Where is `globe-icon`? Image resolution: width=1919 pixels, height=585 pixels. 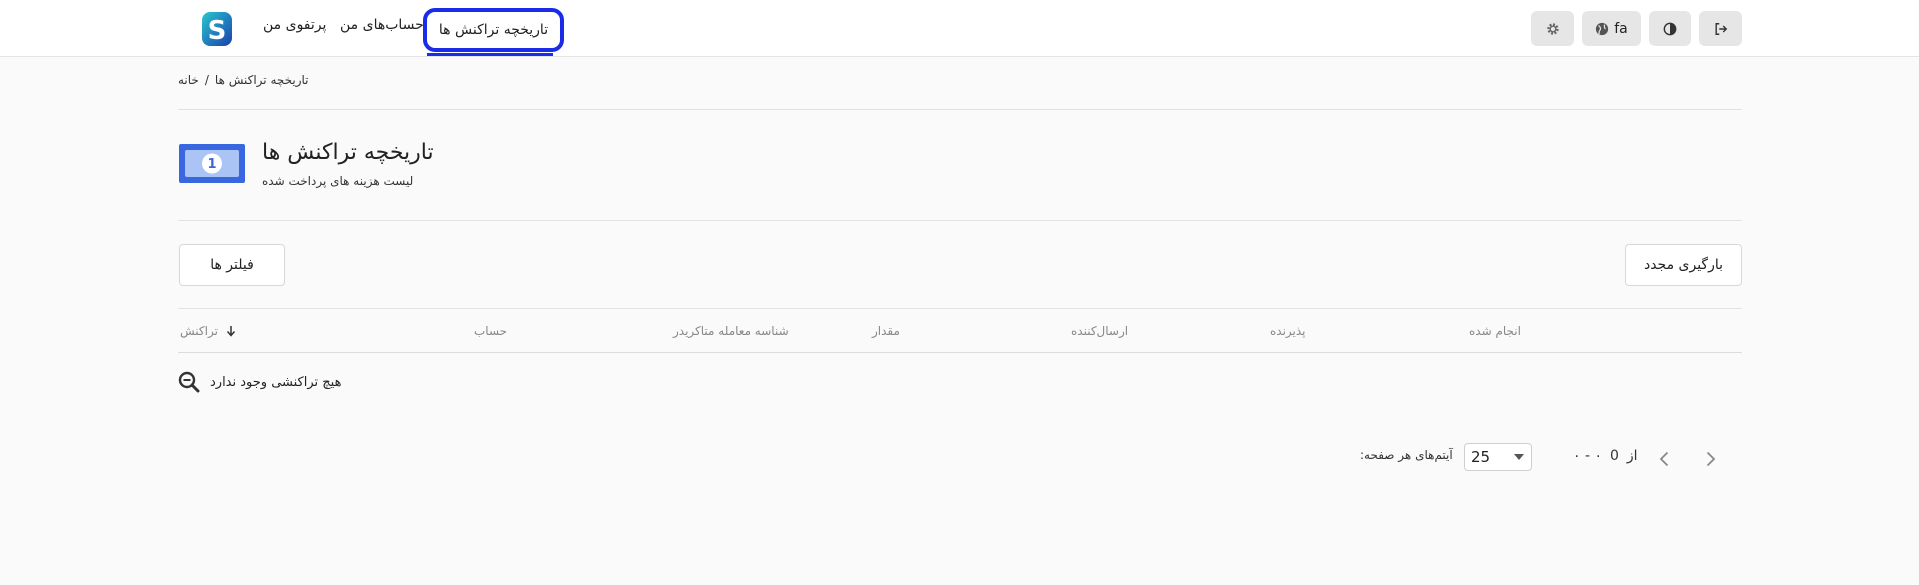 globe-icon is located at coordinates (1602, 28).